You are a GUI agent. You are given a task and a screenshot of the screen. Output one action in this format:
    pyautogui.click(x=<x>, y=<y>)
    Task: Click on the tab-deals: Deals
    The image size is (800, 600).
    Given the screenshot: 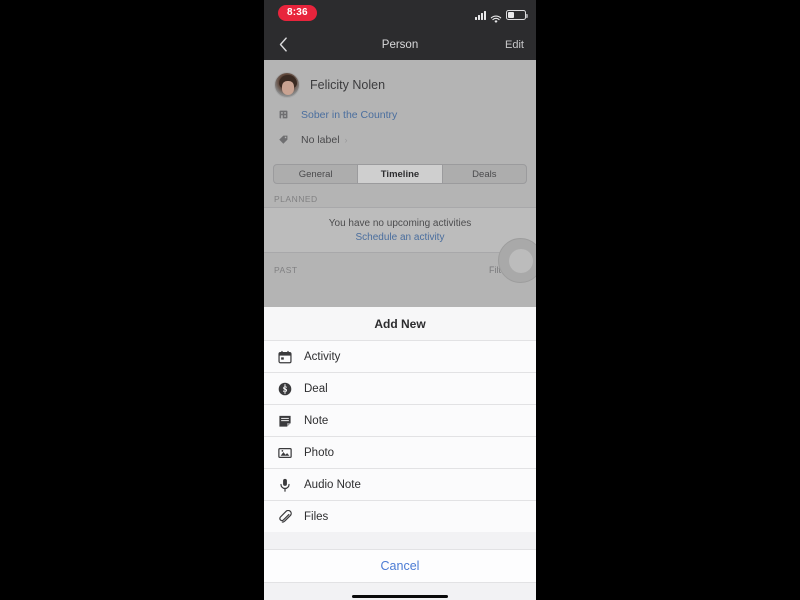 What is the action you would take?
    pyautogui.click(x=484, y=174)
    